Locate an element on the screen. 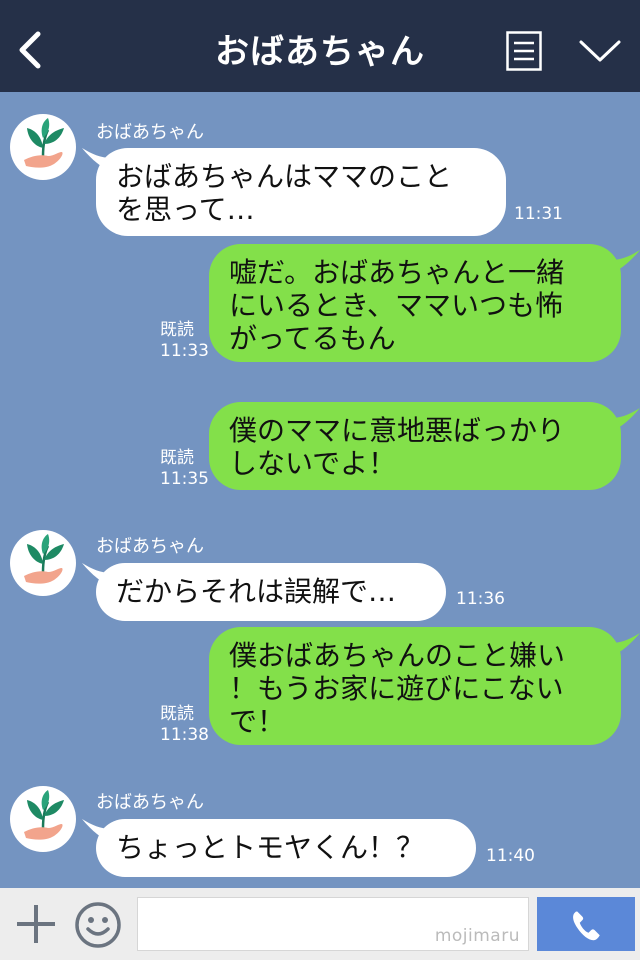 The image size is (640, 960). chevron-down-icon is located at coordinates (600, 51).